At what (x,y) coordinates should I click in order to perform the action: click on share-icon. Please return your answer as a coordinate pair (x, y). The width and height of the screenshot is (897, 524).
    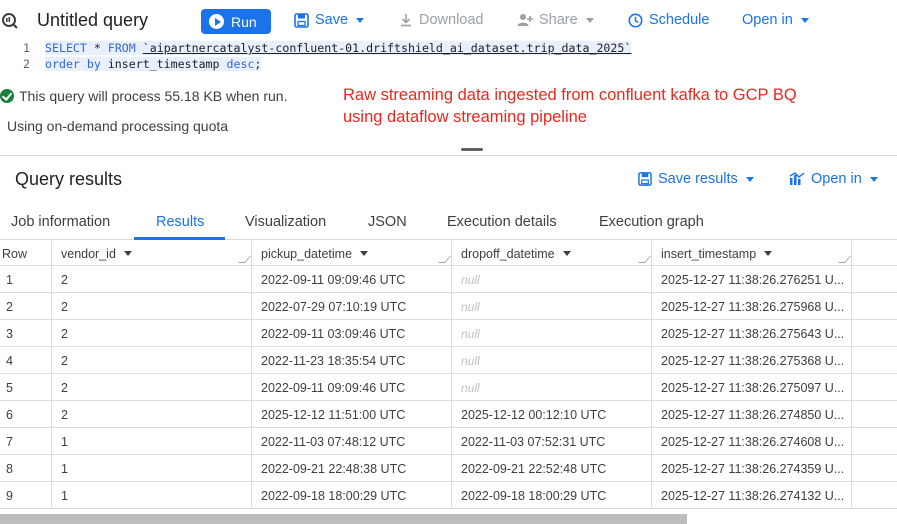
    Looking at the image, I should click on (525, 20).